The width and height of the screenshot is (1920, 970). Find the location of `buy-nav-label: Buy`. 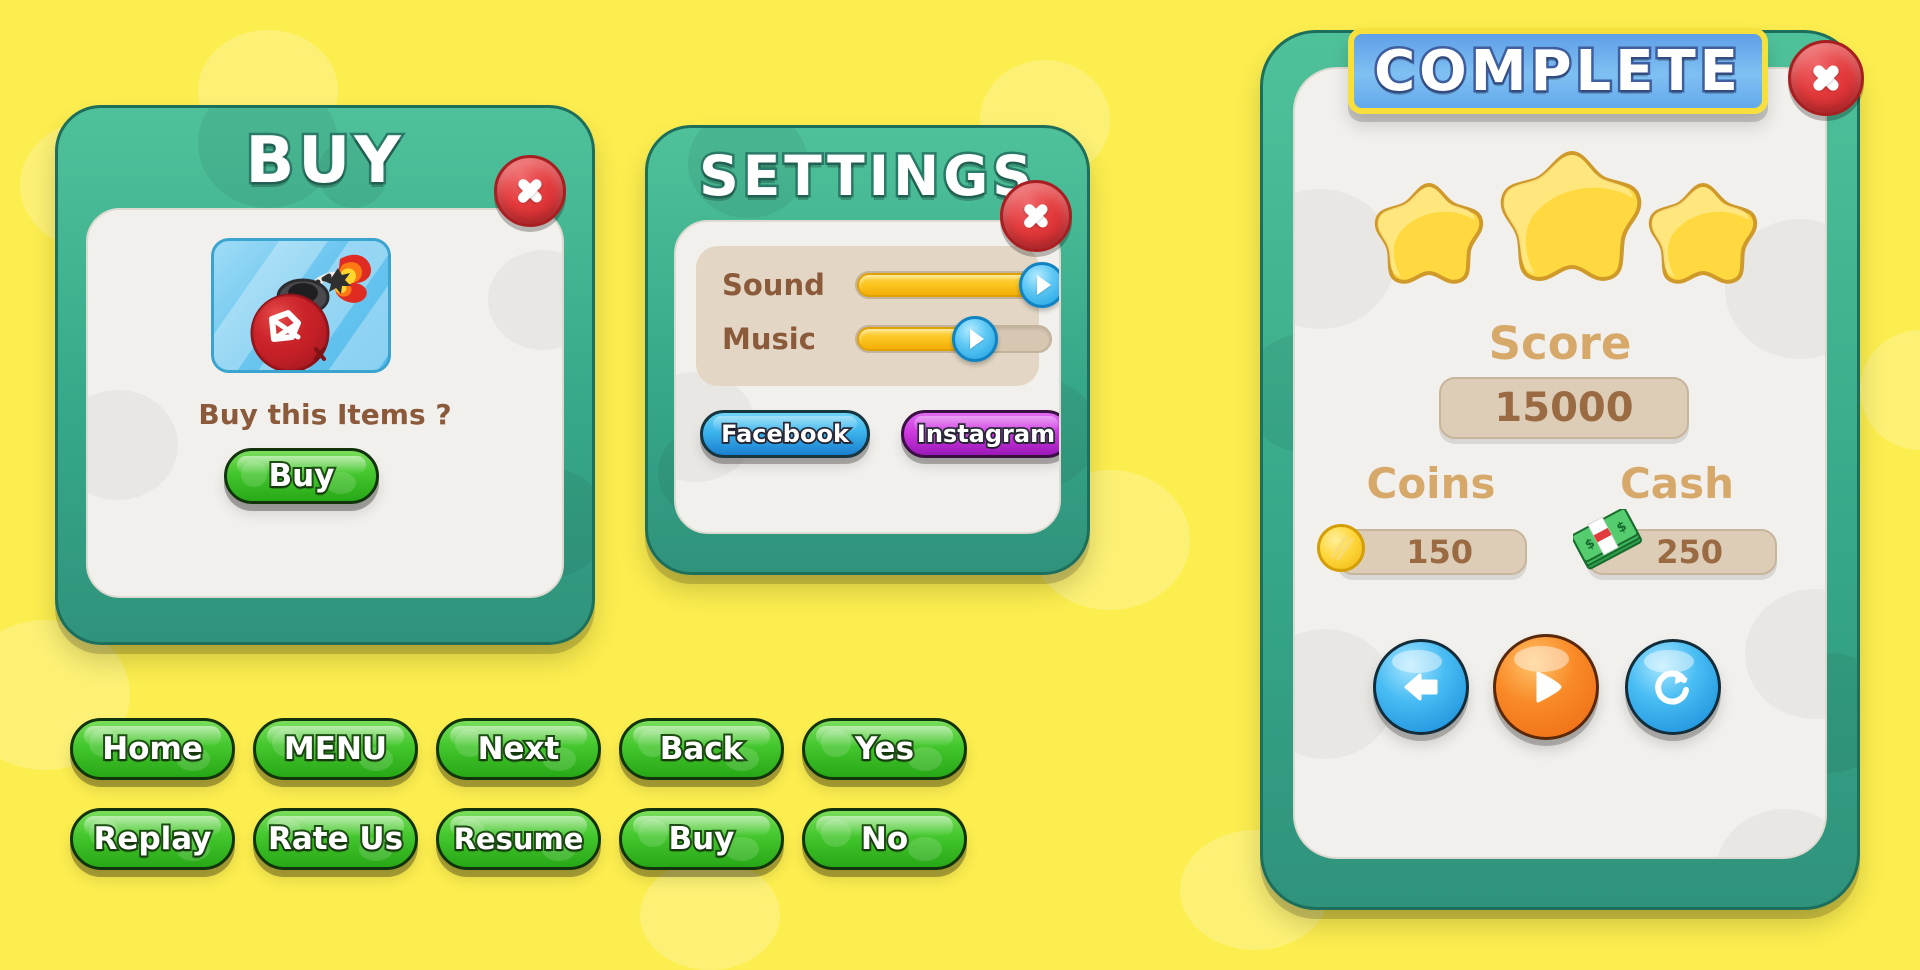

buy-nav-label: Buy is located at coordinates (702, 839).